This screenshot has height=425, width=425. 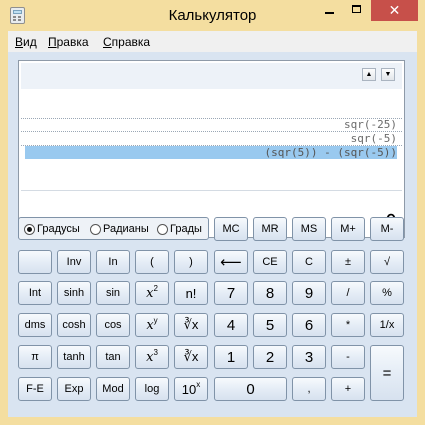 I want to click on digit-3-button: 3, so click(x=309, y=357).